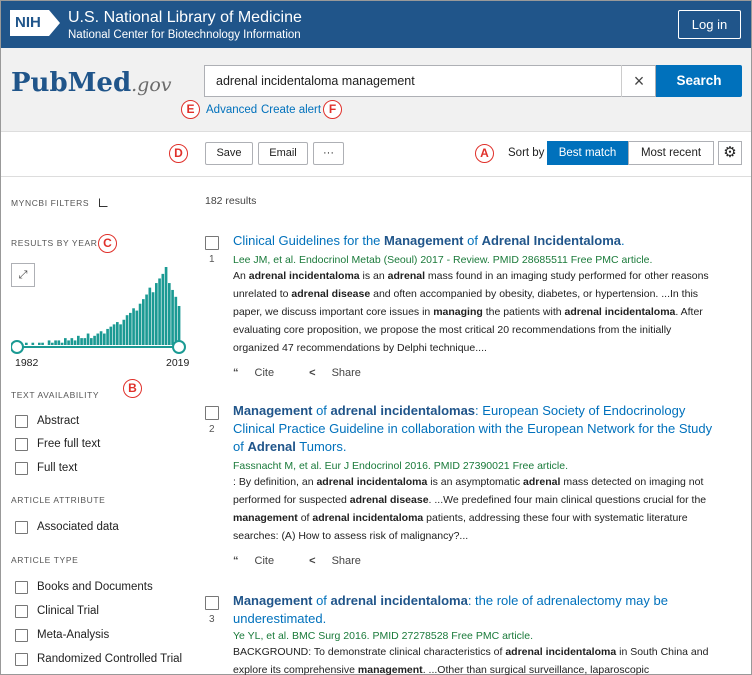  What do you see at coordinates (231, 110) in the screenshot?
I see `advanced-link: Advanced` at bounding box center [231, 110].